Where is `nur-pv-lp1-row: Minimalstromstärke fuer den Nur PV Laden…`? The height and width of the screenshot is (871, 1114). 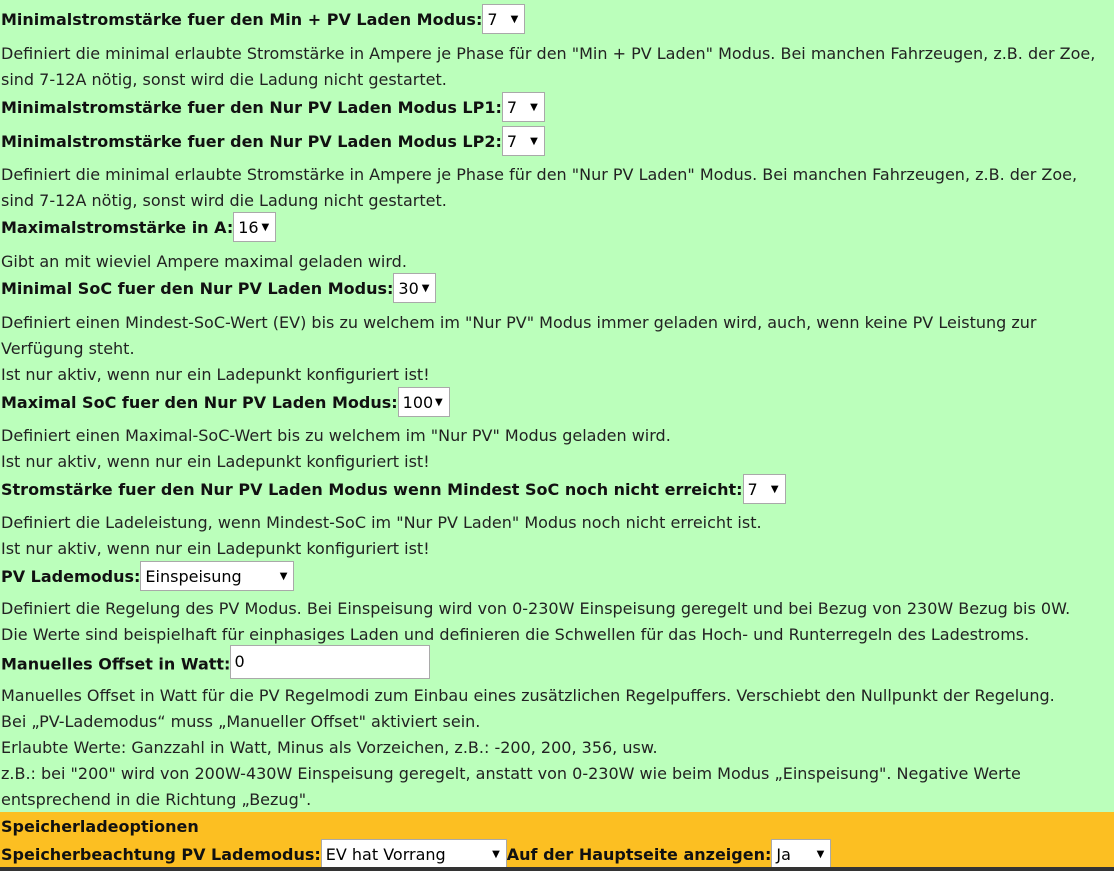
nur-pv-lp1-row: Minimalstromstärke fuer den Nur PV Laden… is located at coordinates (273, 106).